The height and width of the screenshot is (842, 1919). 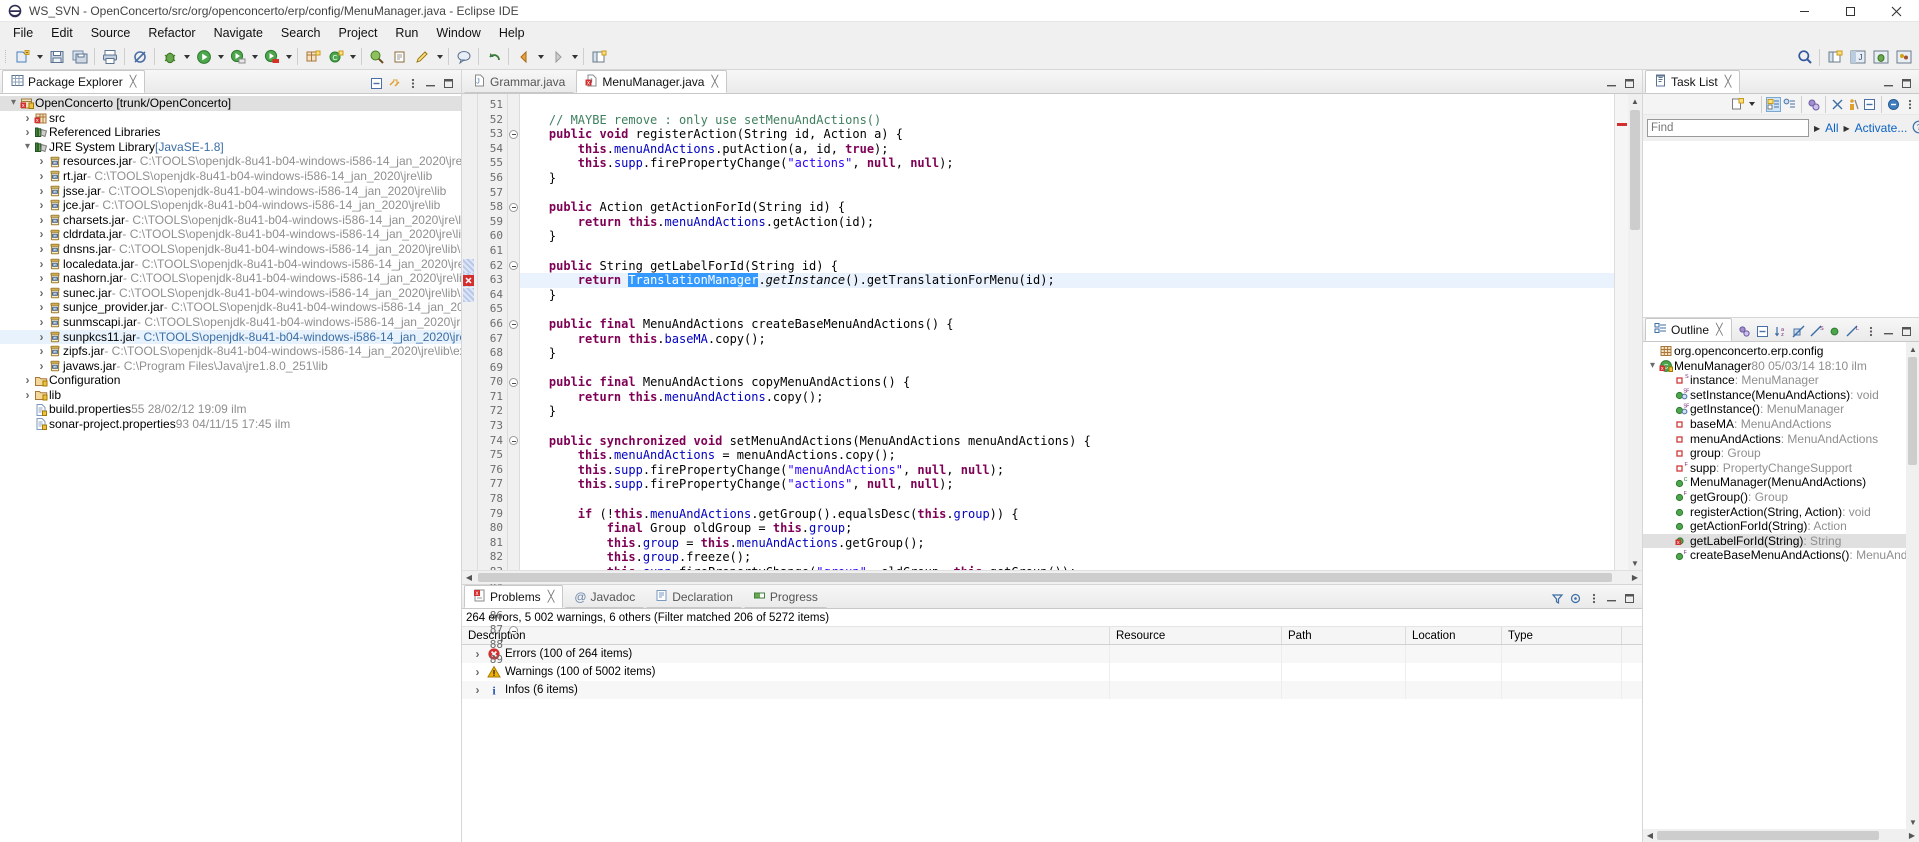 What do you see at coordinates (694, 596) in the screenshot?
I see `tab-declaration: Declaration` at bounding box center [694, 596].